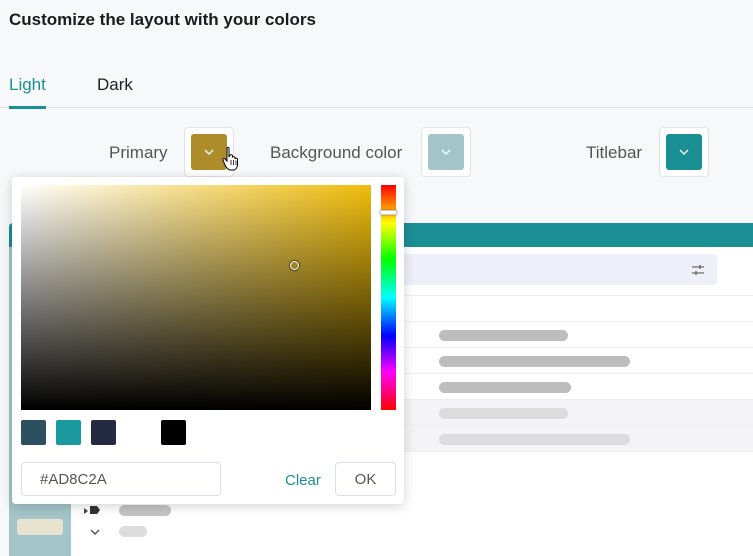 Image resolution: width=753 pixels, height=556 pixels. I want to click on background-color-picker, so click(446, 152).